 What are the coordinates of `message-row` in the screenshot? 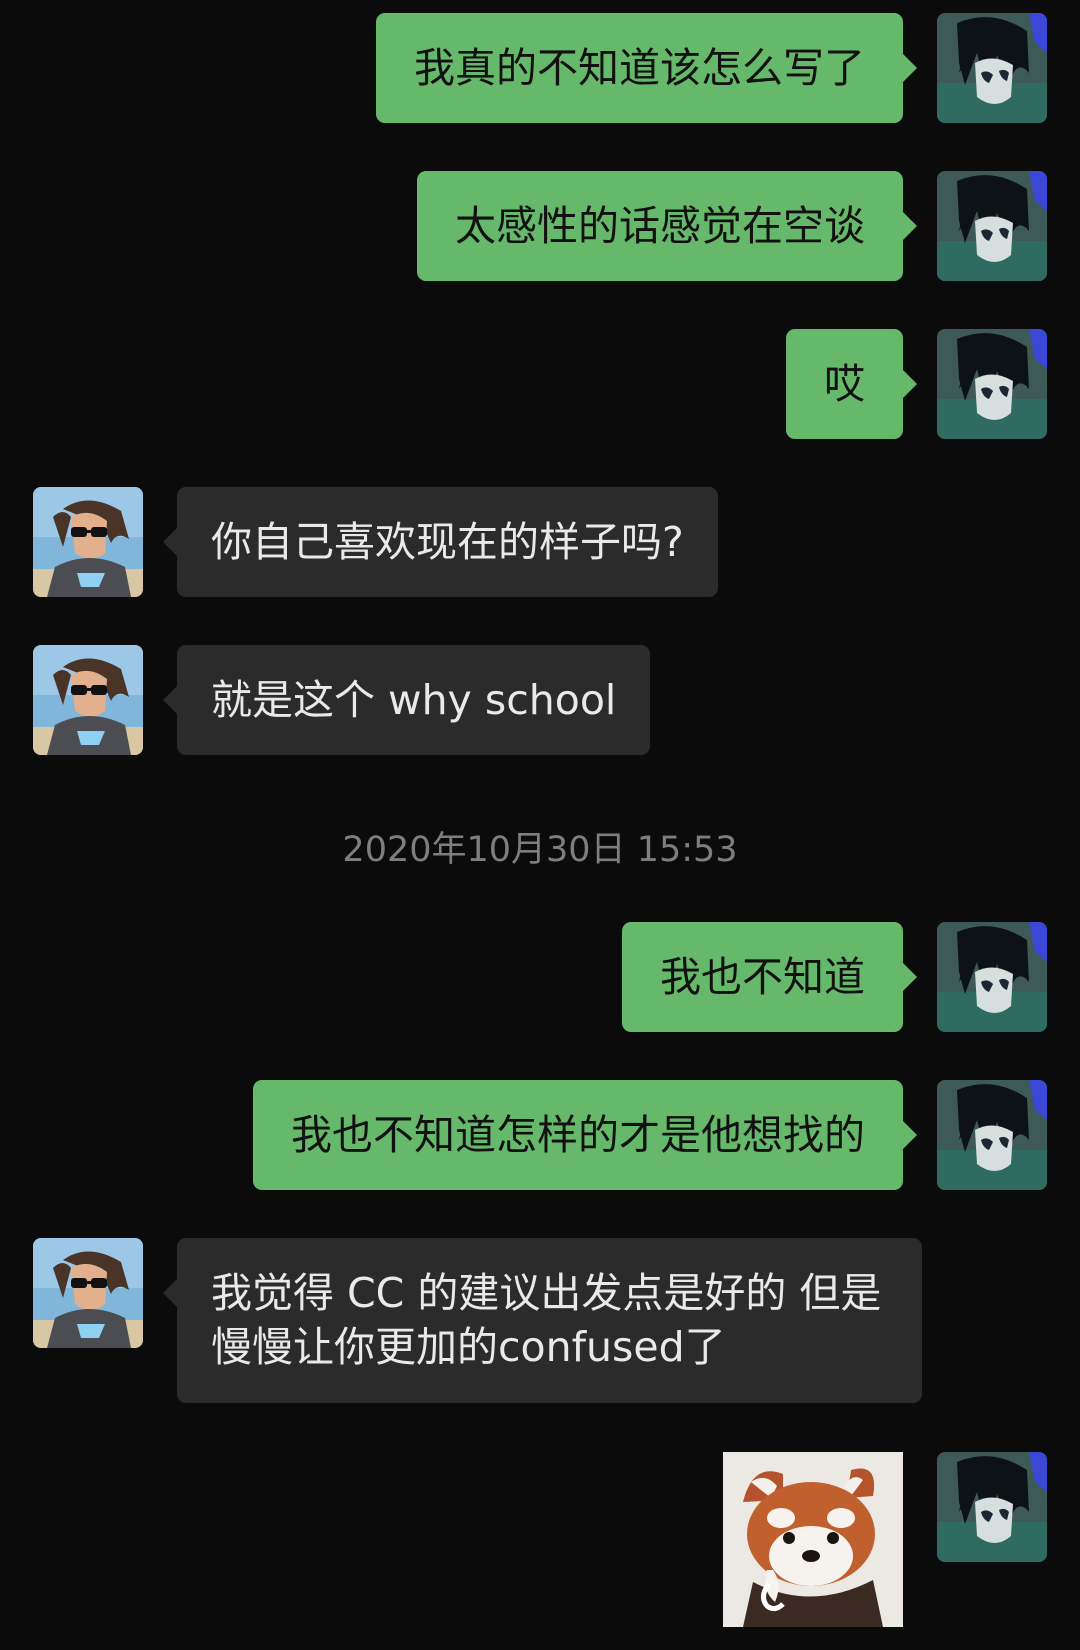 It's located at (540, 1539).